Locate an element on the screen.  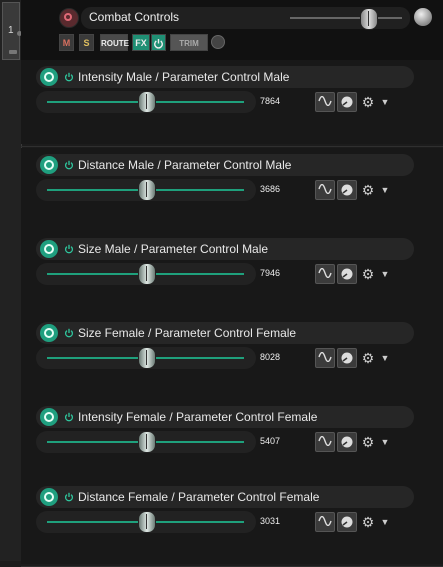
trim-label: TRIM is located at coordinates (189, 43).